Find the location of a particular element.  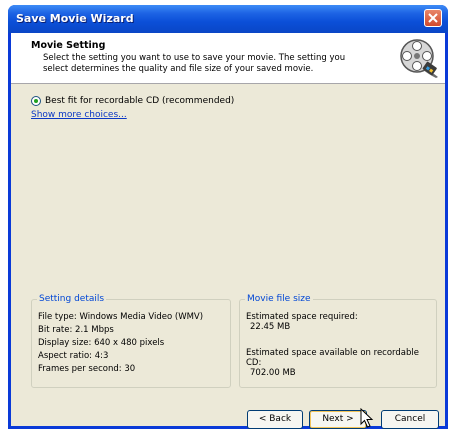

setting-details-title: Setting details is located at coordinates (72, 299).